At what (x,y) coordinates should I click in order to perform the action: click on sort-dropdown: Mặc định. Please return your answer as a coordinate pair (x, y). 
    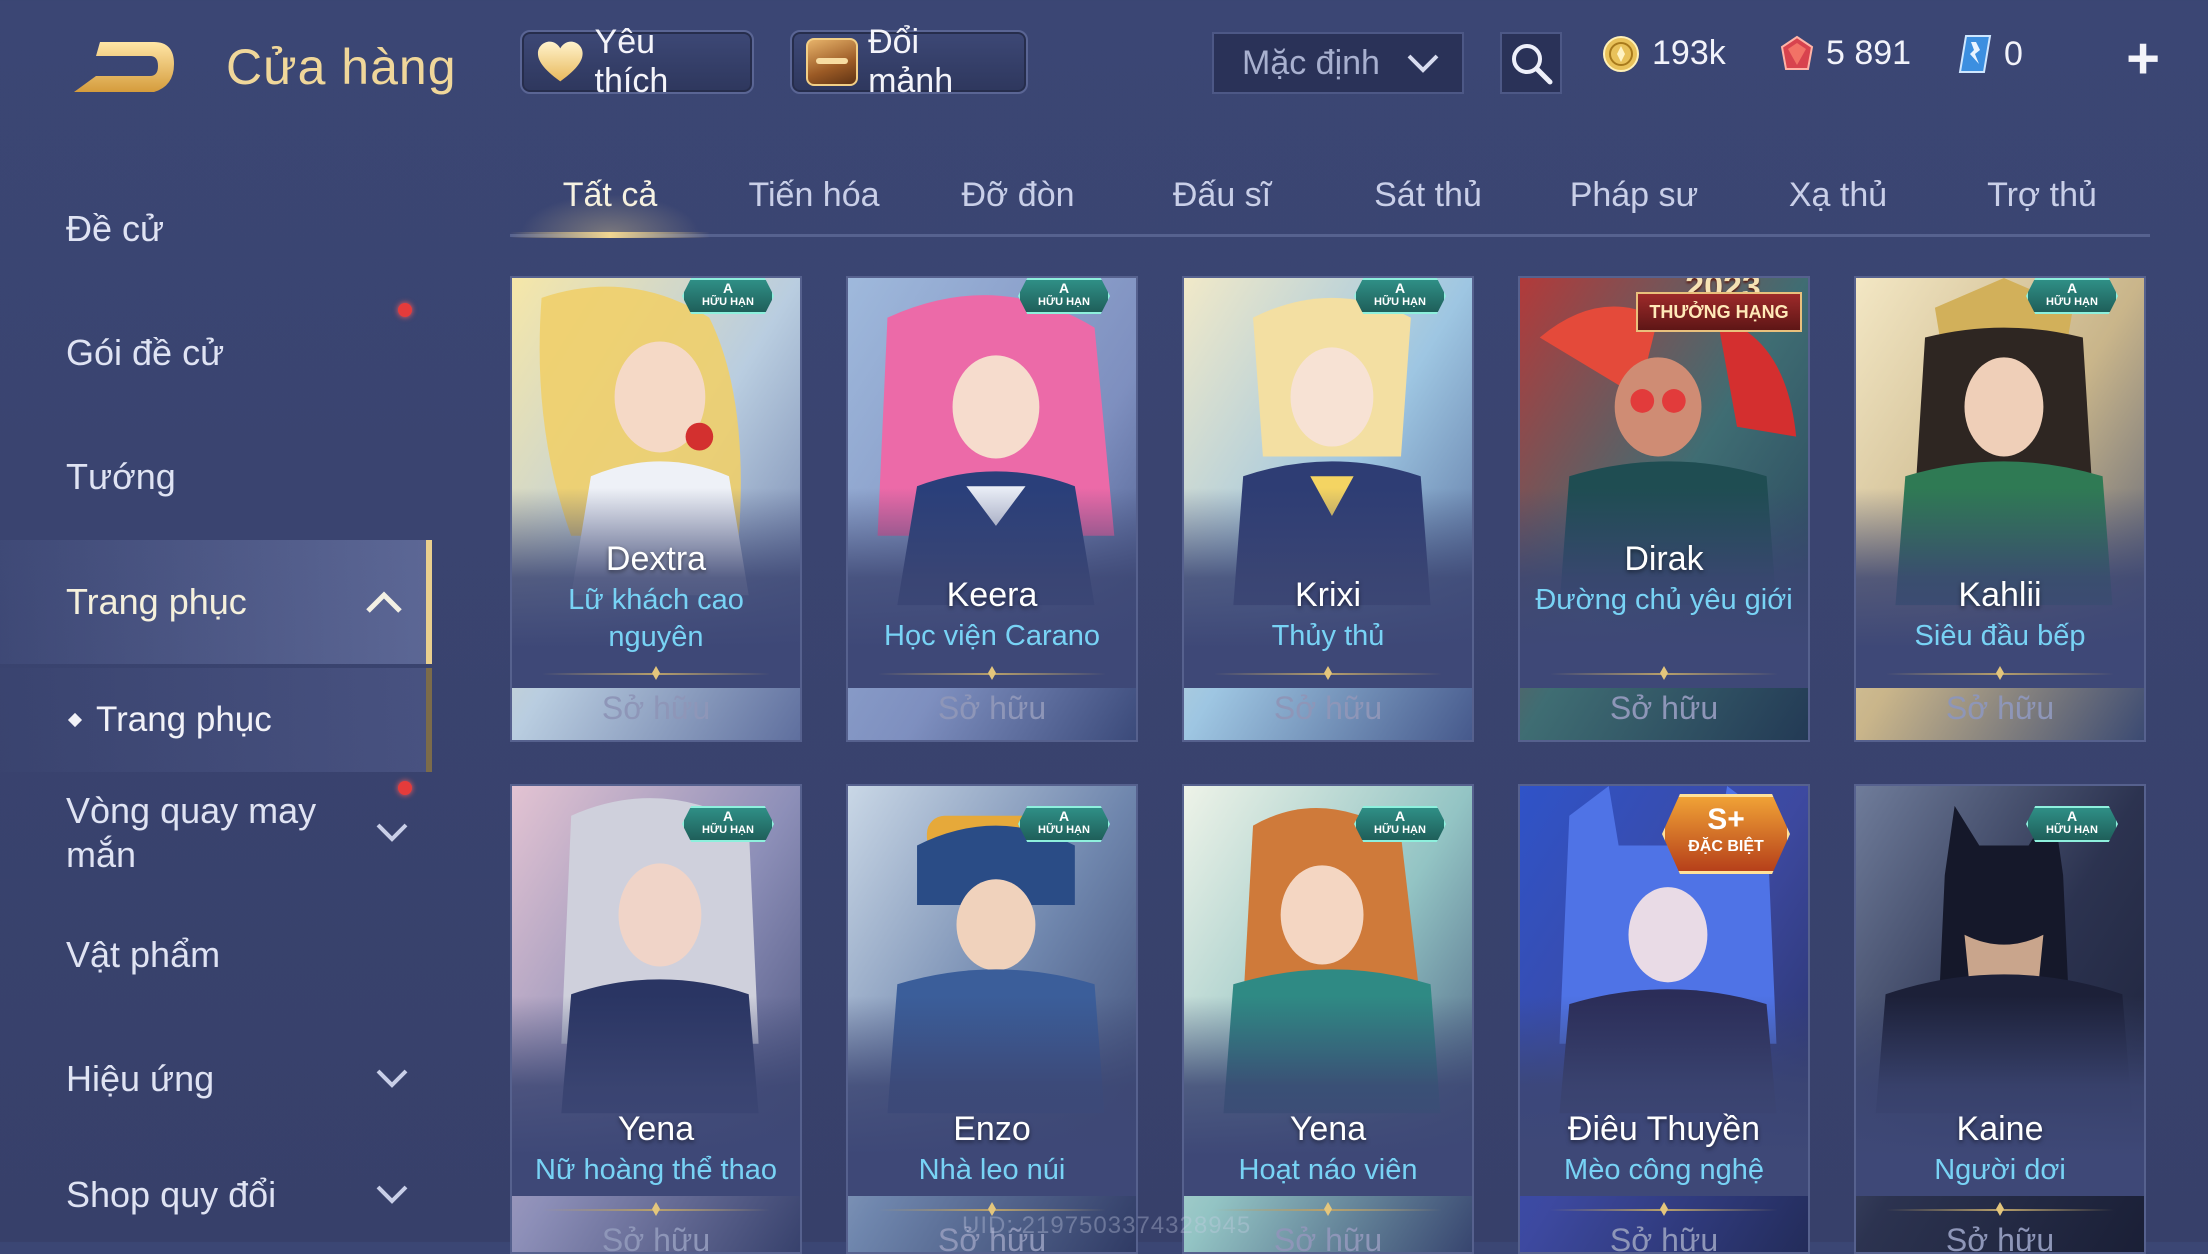
    Looking at the image, I should click on (1338, 63).